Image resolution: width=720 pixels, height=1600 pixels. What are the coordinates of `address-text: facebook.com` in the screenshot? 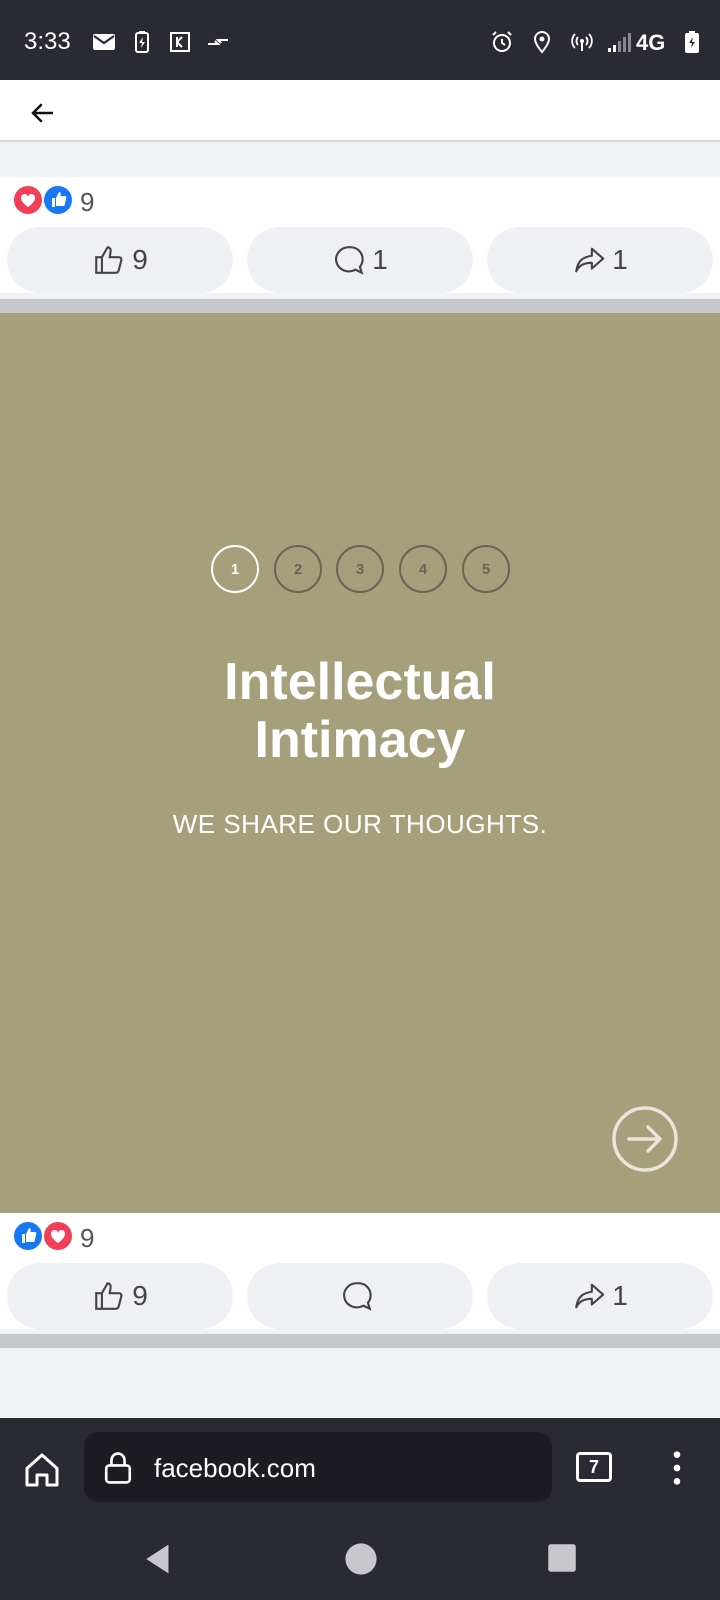 It's located at (235, 1468).